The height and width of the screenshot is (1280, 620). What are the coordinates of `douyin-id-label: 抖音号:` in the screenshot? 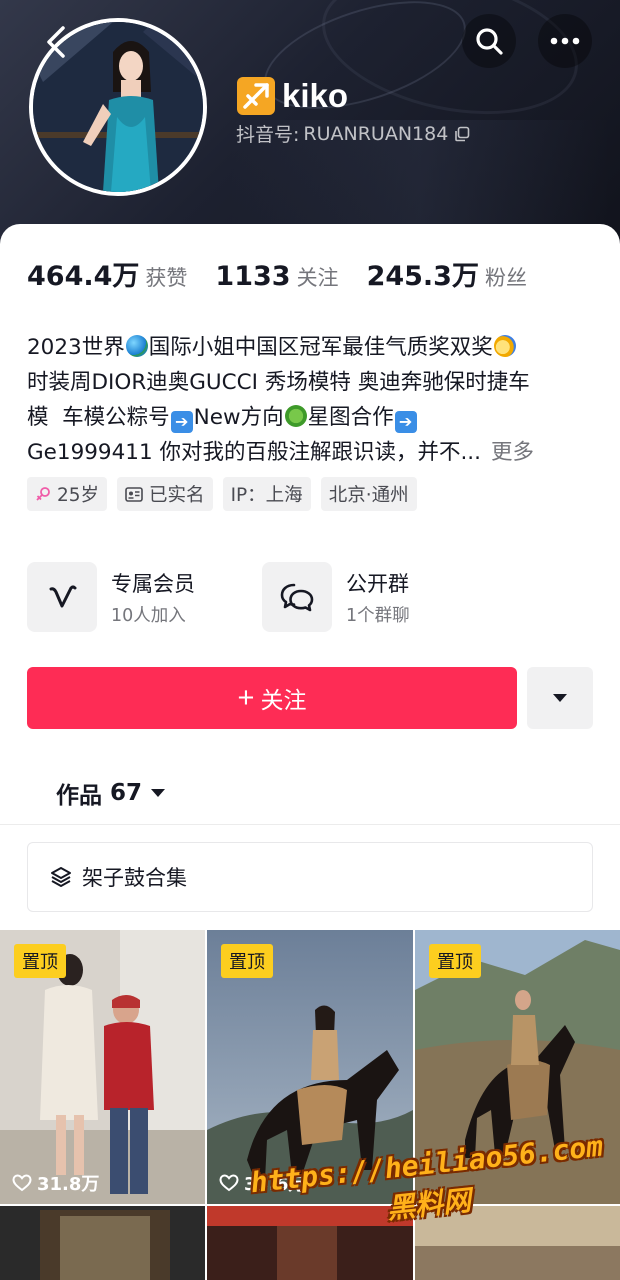 It's located at (268, 135).